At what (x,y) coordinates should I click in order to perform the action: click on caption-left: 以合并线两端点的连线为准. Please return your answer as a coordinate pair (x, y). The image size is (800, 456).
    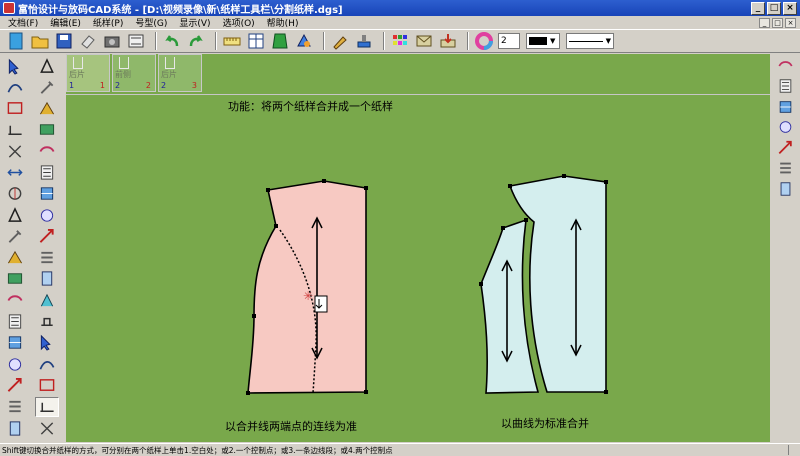
    Looking at the image, I should click on (291, 426).